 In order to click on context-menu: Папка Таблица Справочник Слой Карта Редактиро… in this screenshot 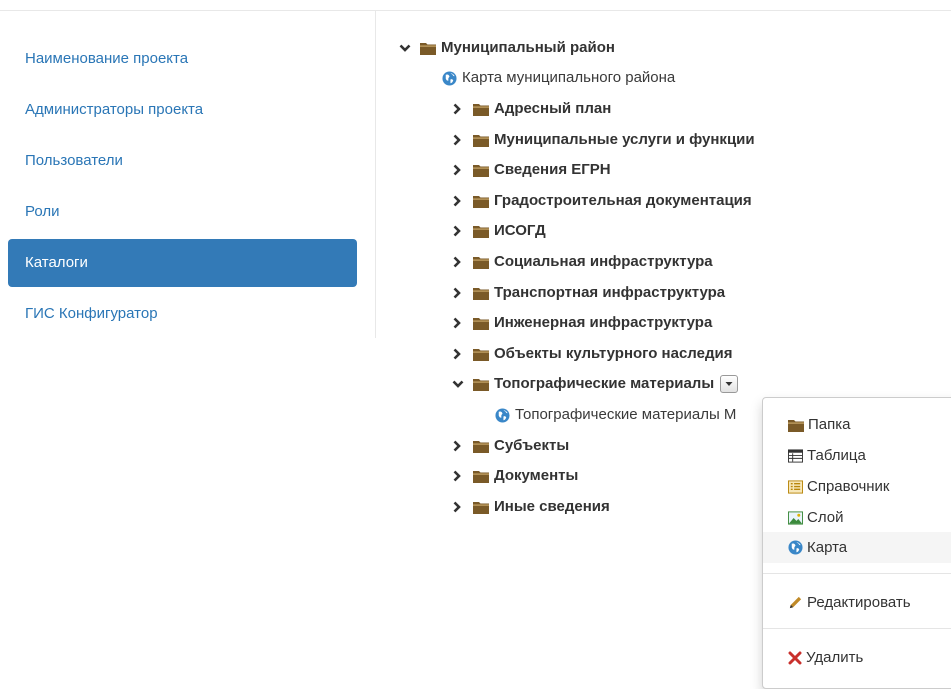, I will do `click(856, 543)`.